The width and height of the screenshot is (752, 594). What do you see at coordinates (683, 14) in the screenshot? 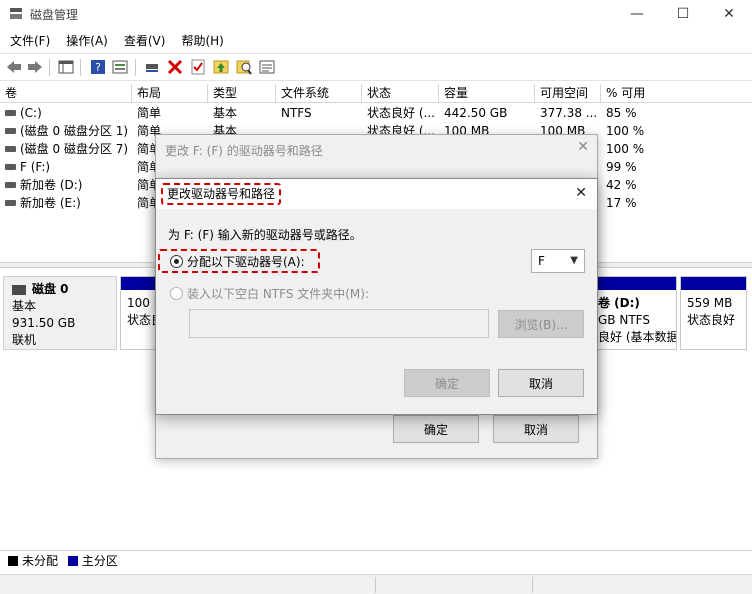
I see `maximize-button: ☐` at bounding box center [683, 14].